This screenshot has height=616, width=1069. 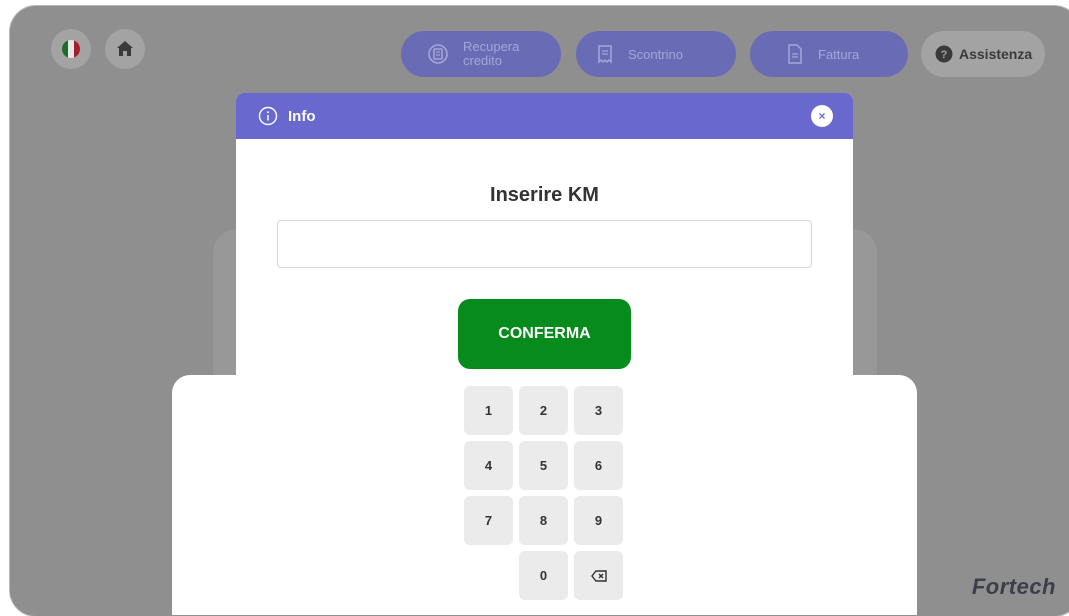 What do you see at coordinates (544, 195) in the screenshot?
I see `km-heading: Inserire KM` at bounding box center [544, 195].